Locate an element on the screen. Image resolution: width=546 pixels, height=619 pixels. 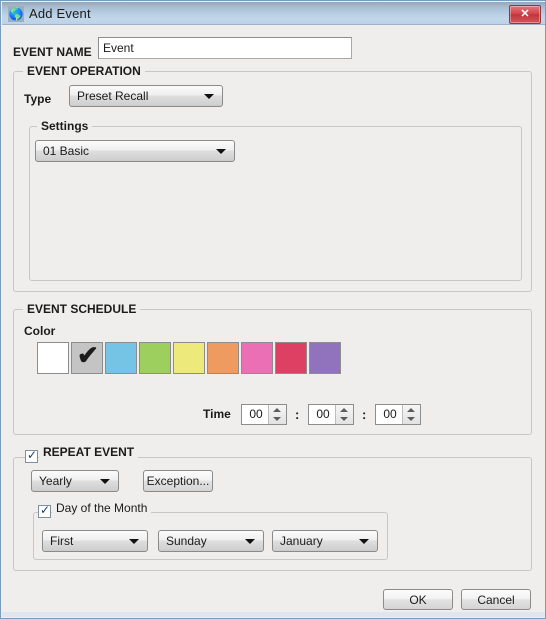
weekday-combo-value: Sunday is located at coordinates (186, 541).